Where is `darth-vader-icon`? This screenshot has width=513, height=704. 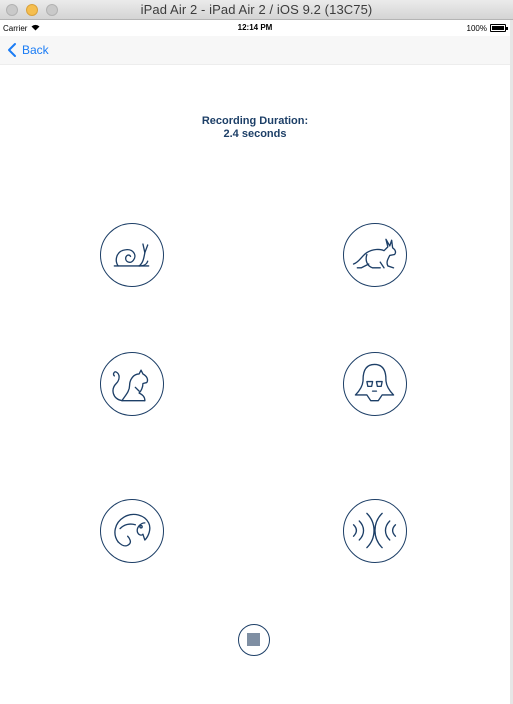 darth-vader-icon is located at coordinates (374, 382).